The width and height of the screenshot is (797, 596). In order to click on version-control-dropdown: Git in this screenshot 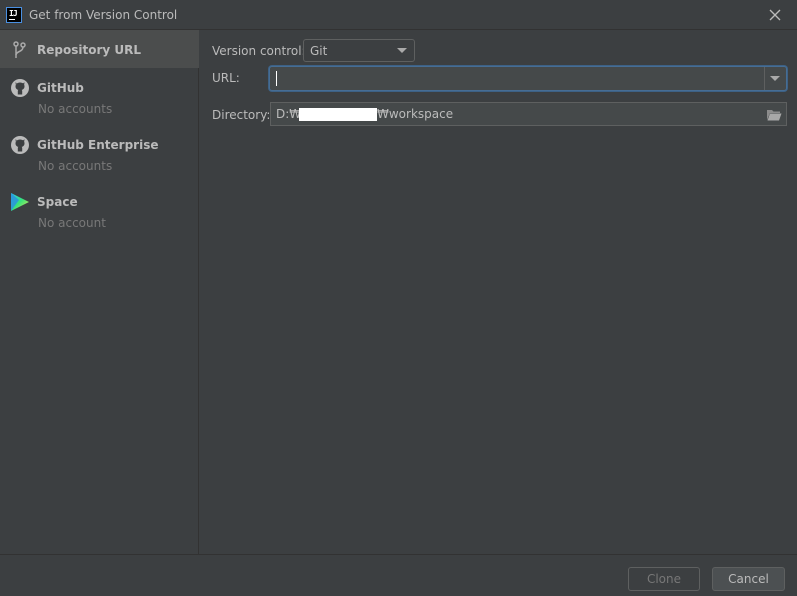, I will do `click(359, 50)`.